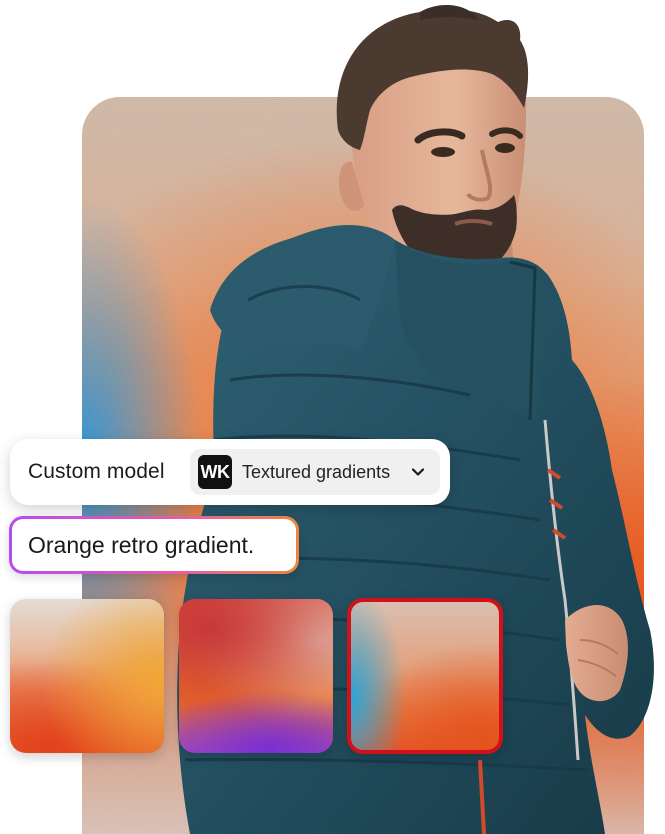 The height and width of the screenshot is (834, 665). What do you see at coordinates (425, 676) in the screenshot?
I see `gradient-result-3-selected` at bounding box center [425, 676].